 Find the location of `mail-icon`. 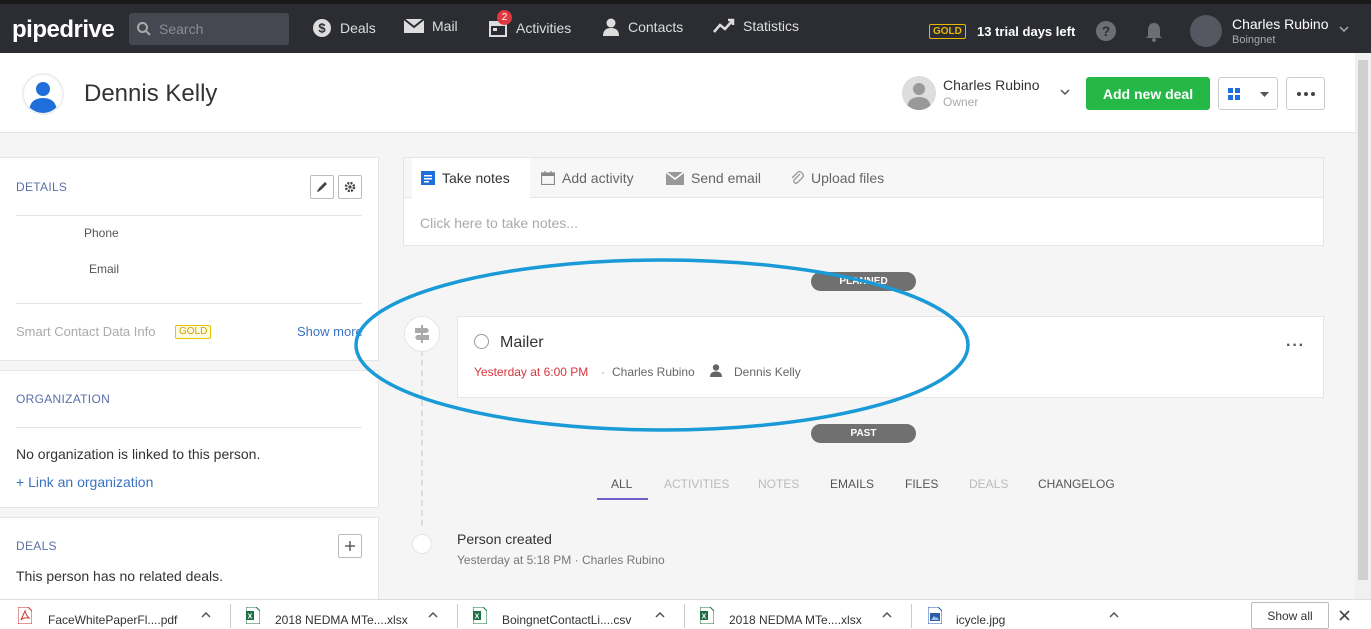

mail-icon is located at coordinates (414, 25).